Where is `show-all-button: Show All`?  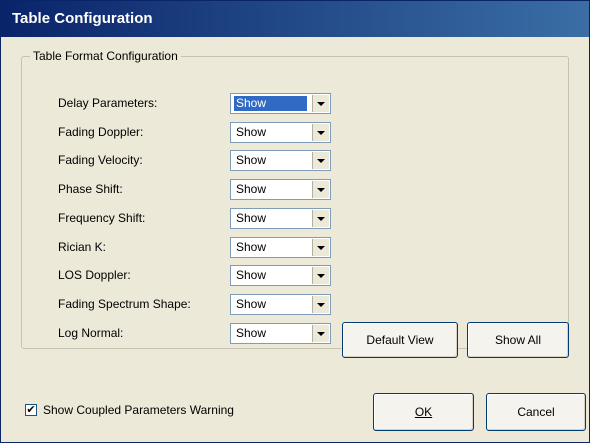 show-all-button: Show All is located at coordinates (518, 340).